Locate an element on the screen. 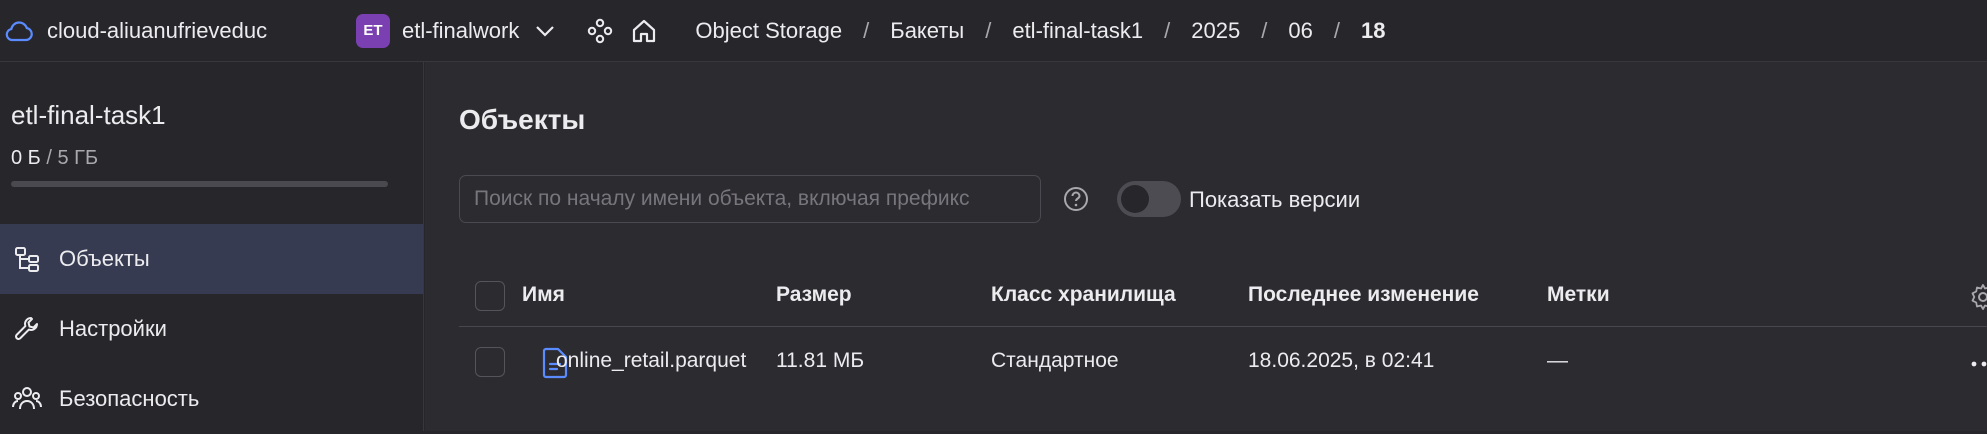 This screenshot has height=434, width=1987. column-storage-class: Класс хранилища is located at coordinates (1083, 295).